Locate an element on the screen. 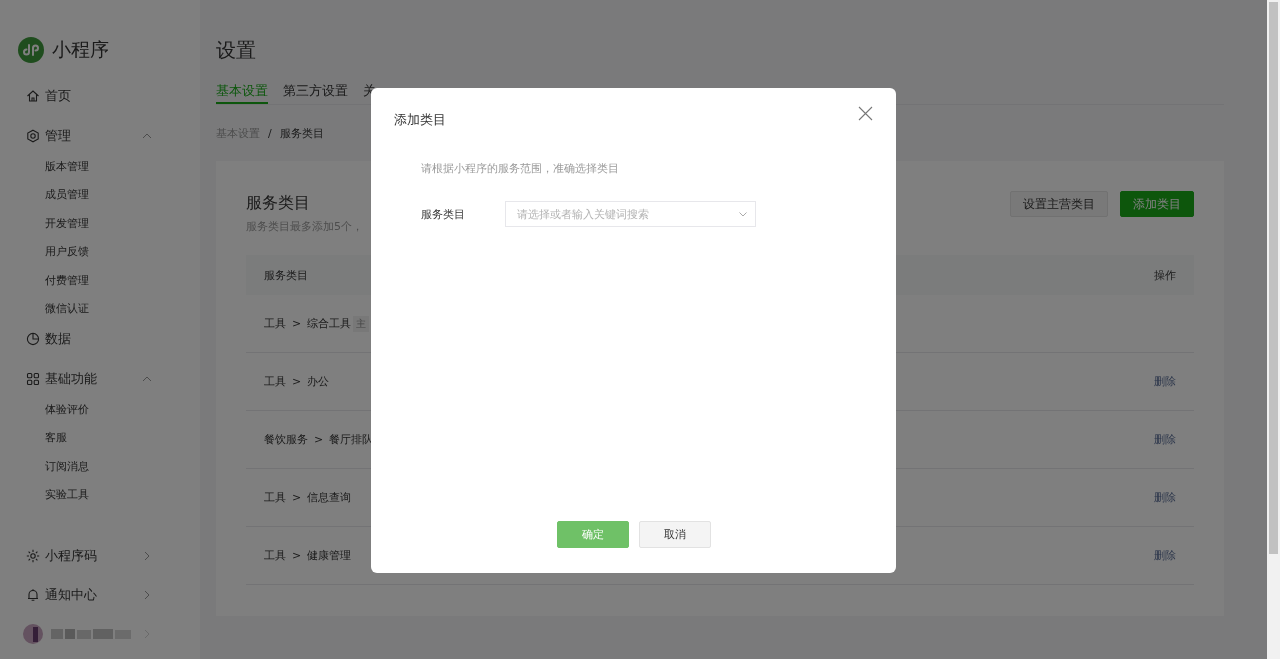 This screenshot has height=659, width=1280. nav-subitem: 订阅消息 is located at coordinates (109, 467).